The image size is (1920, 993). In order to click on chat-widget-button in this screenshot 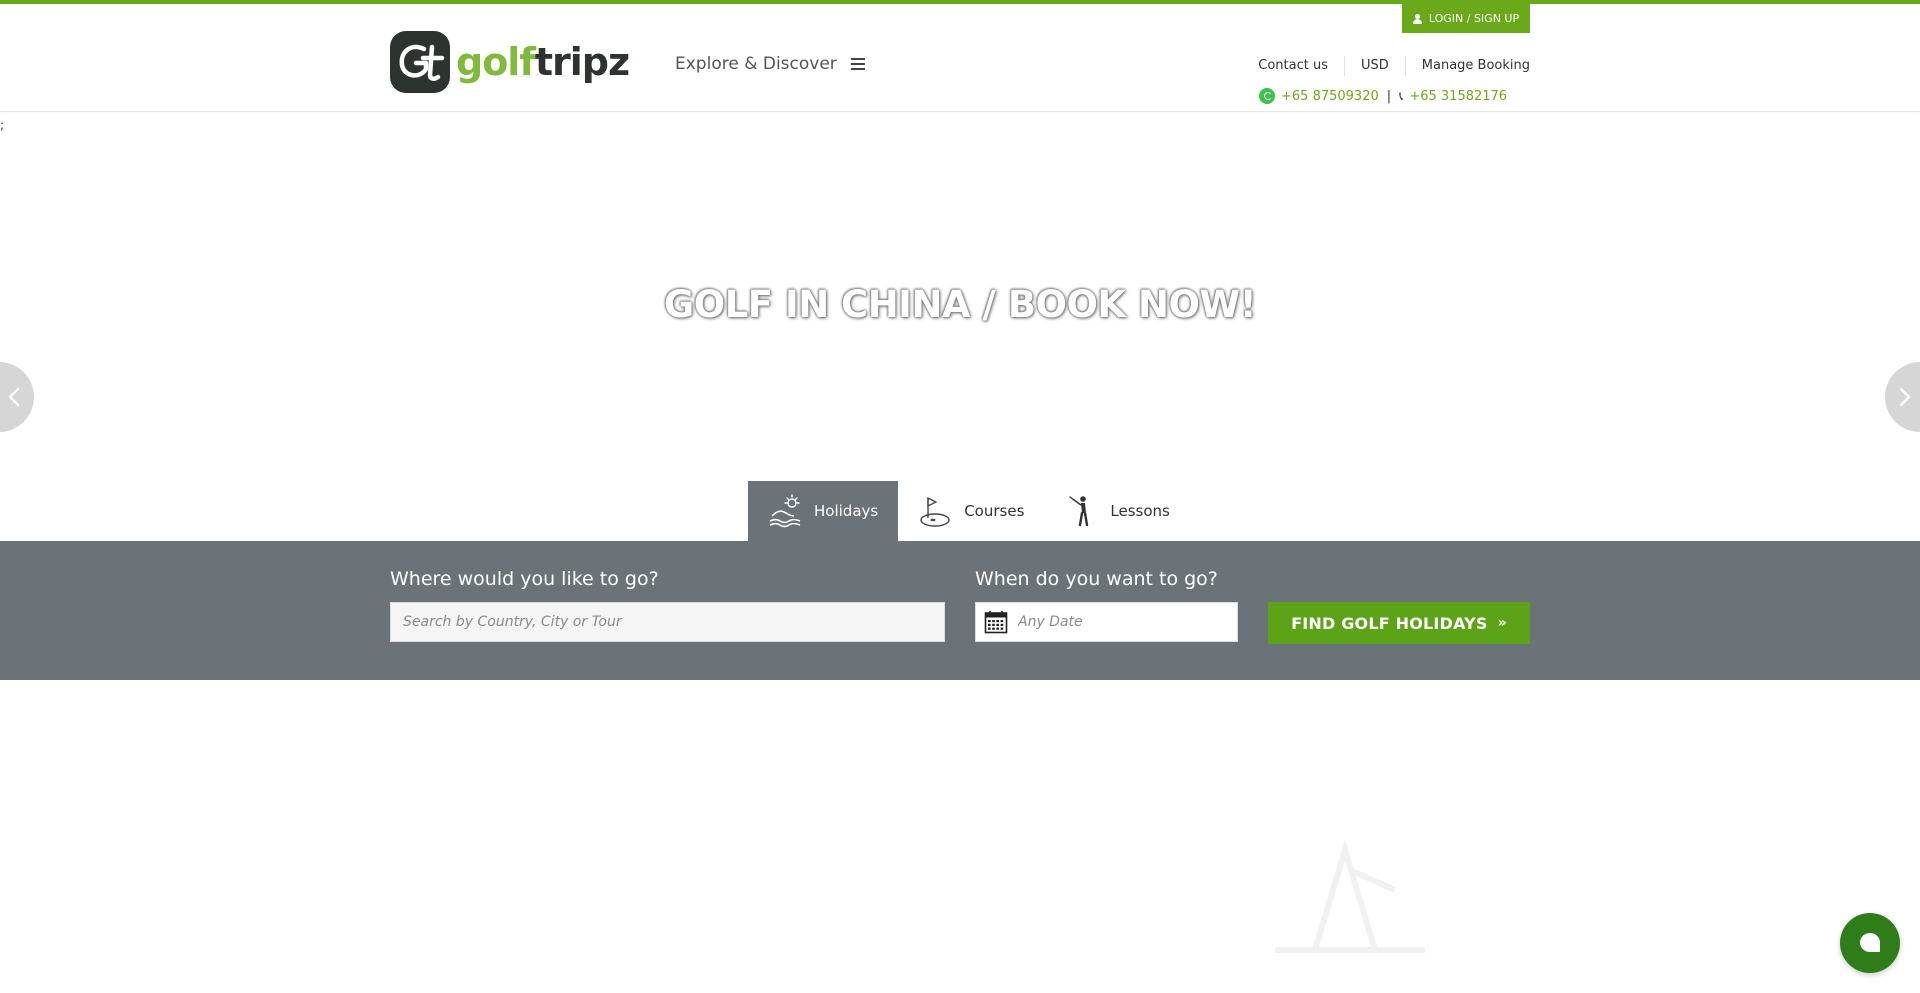, I will do `click(1870, 943)`.